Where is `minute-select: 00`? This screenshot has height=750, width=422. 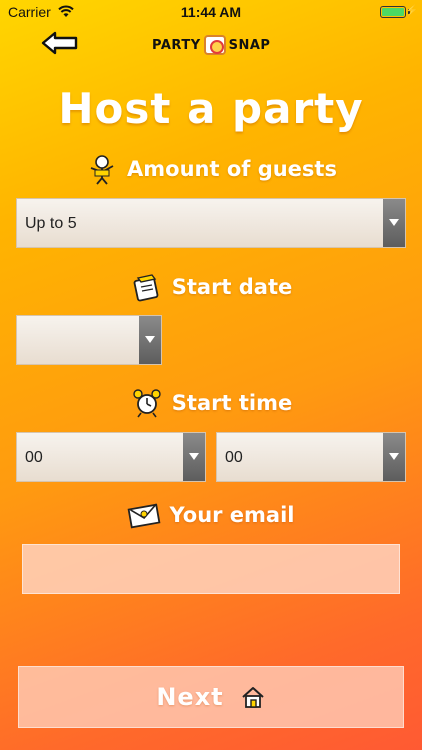 minute-select: 00 is located at coordinates (311, 457).